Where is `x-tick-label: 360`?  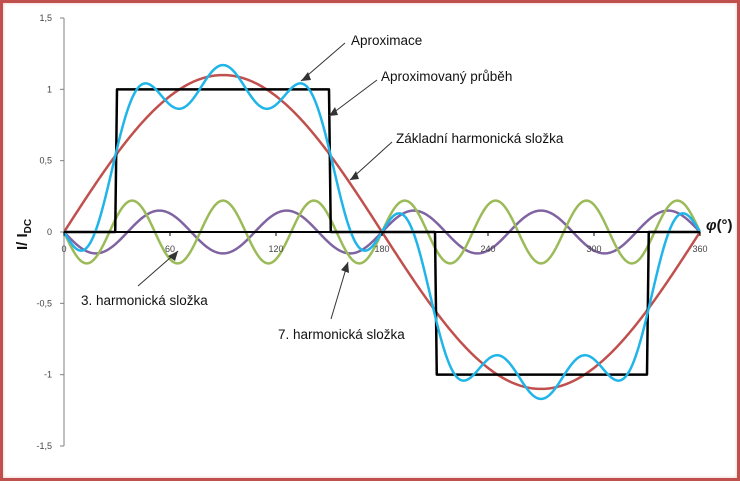 x-tick-label: 360 is located at coordinates (699, 249).